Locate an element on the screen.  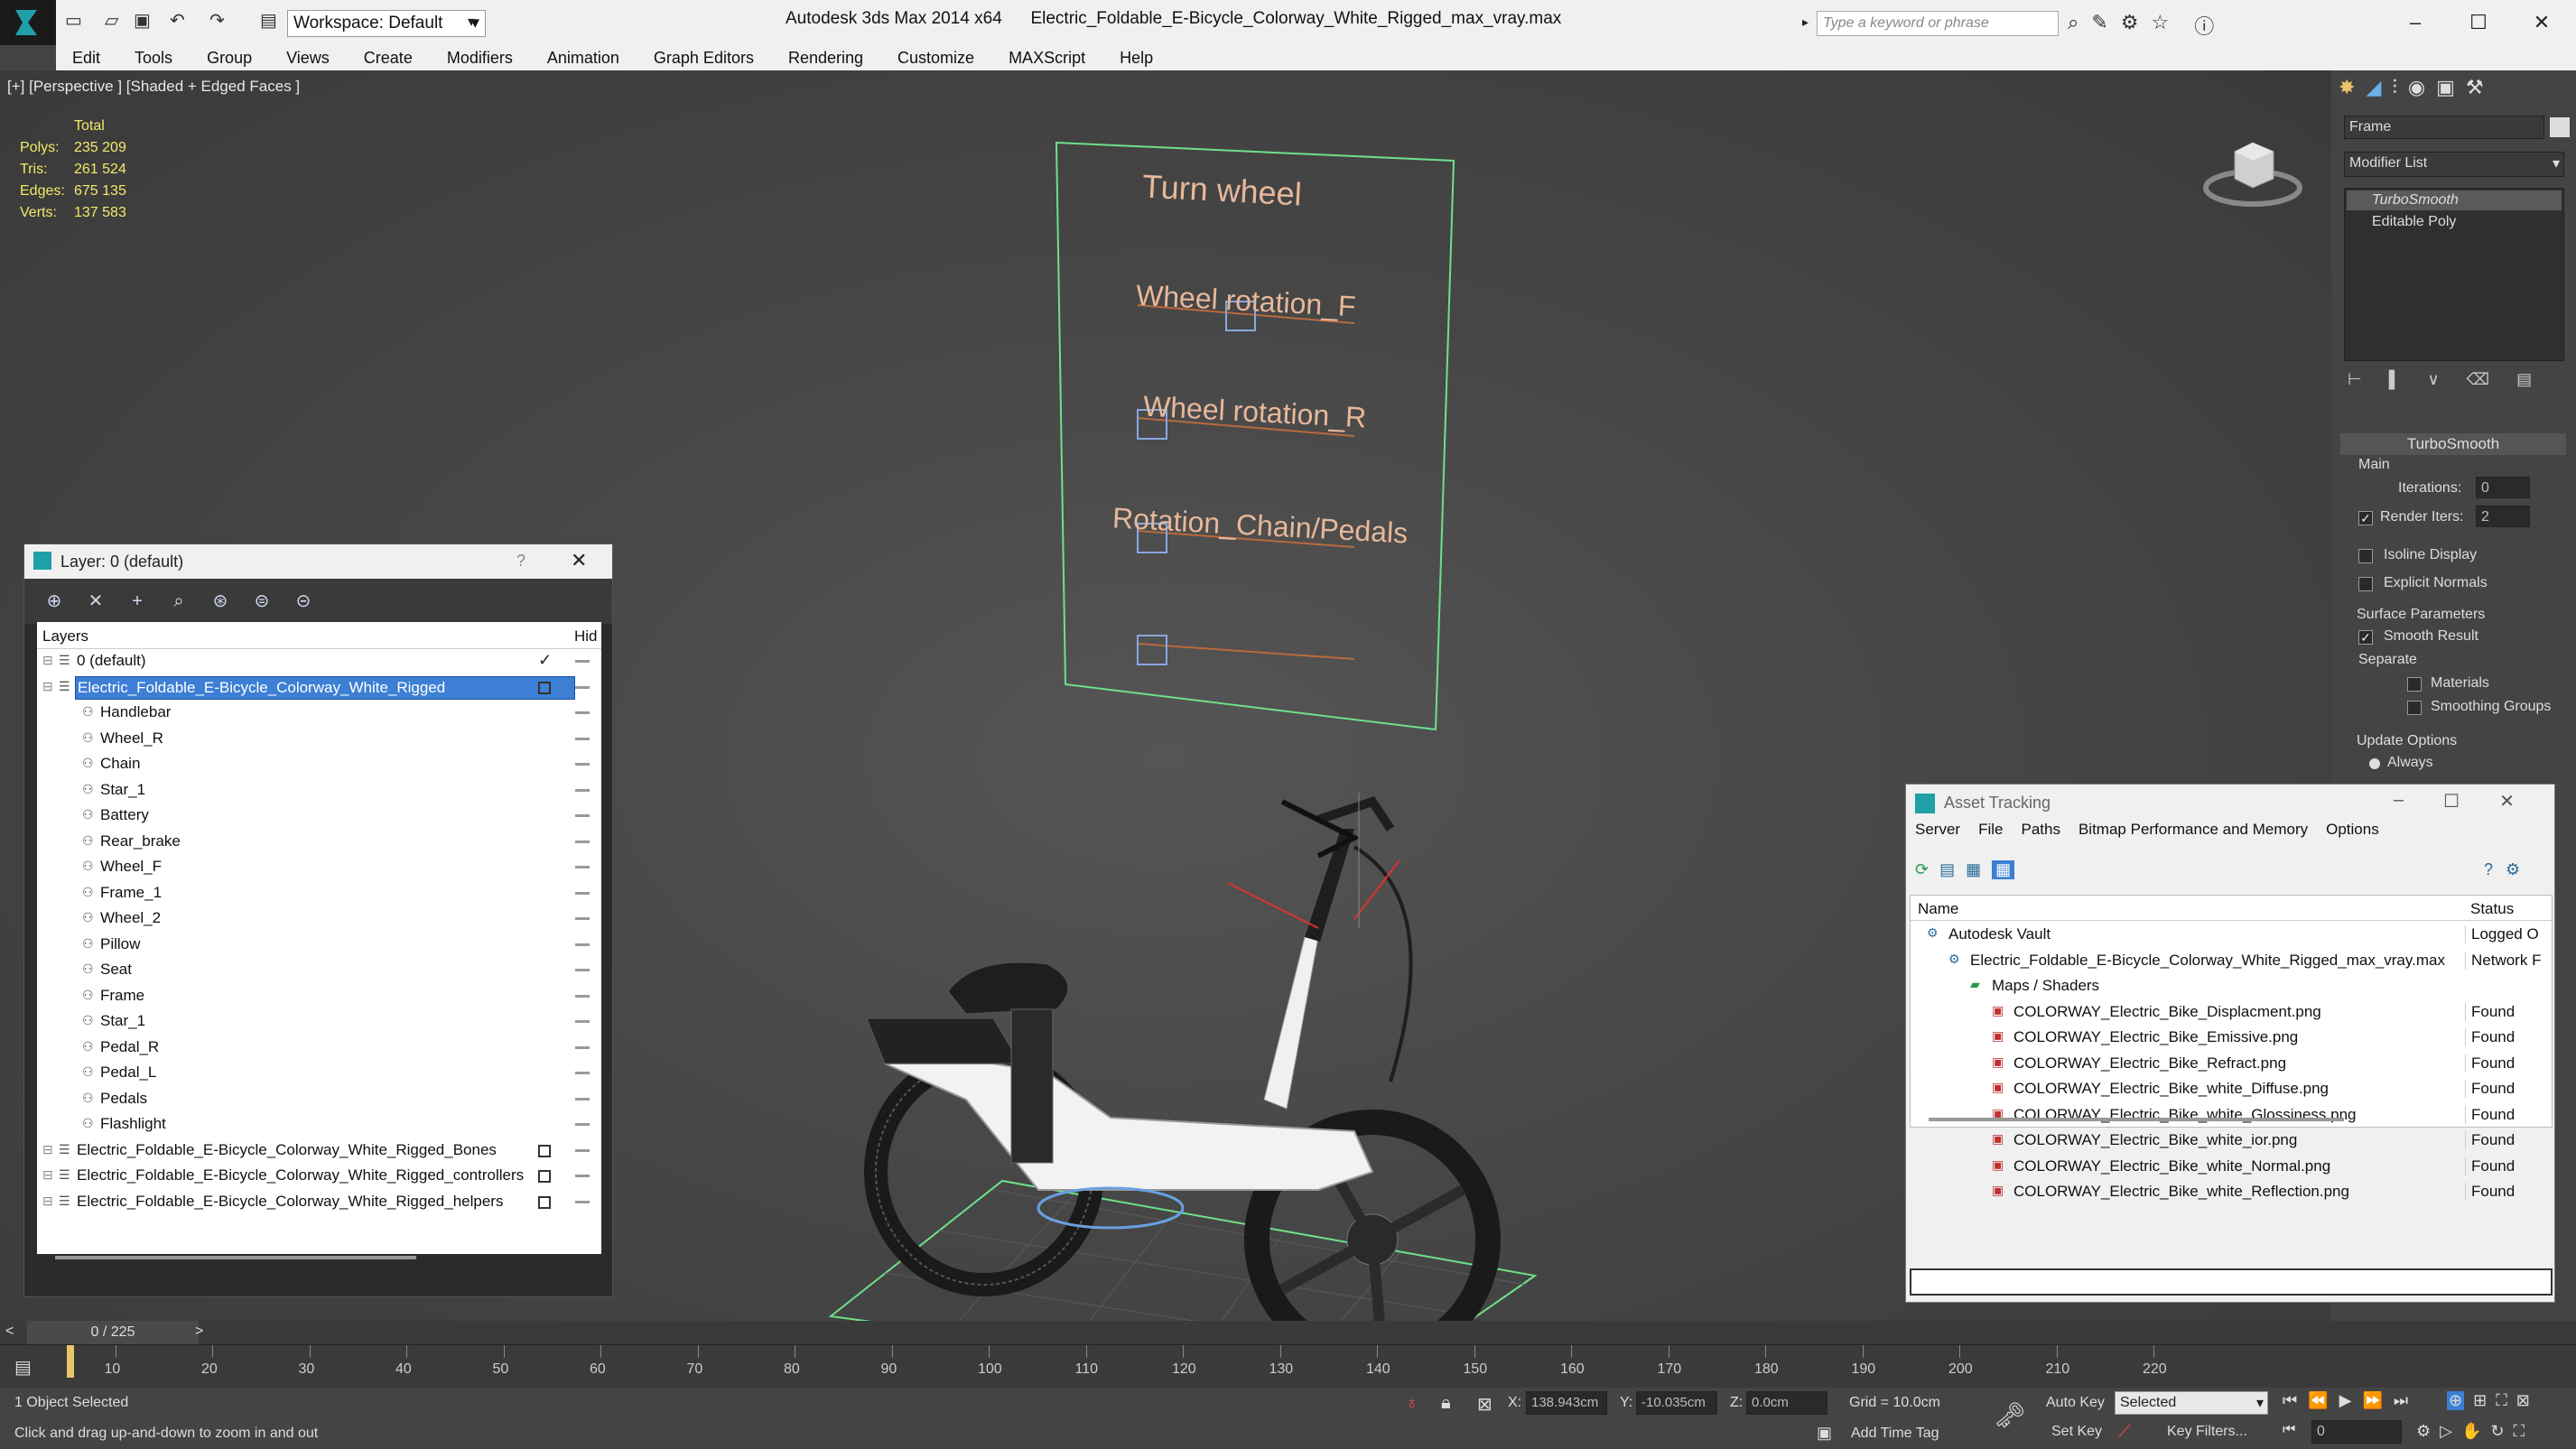
subscription-icon: ✎ is located at coordinates (2099, 25).